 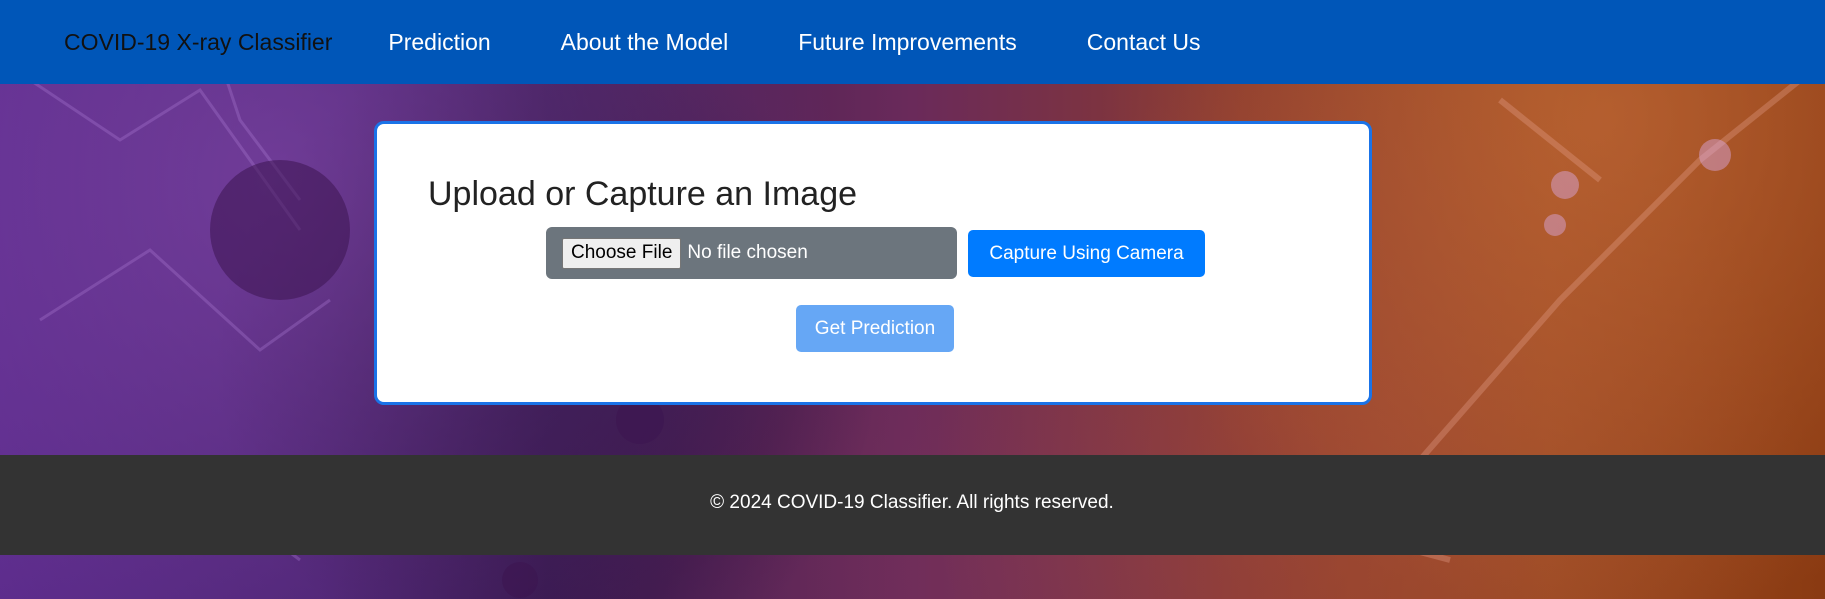 I want to click on nav-link-about-the-model: About the Model, so click(x=645, y=42).